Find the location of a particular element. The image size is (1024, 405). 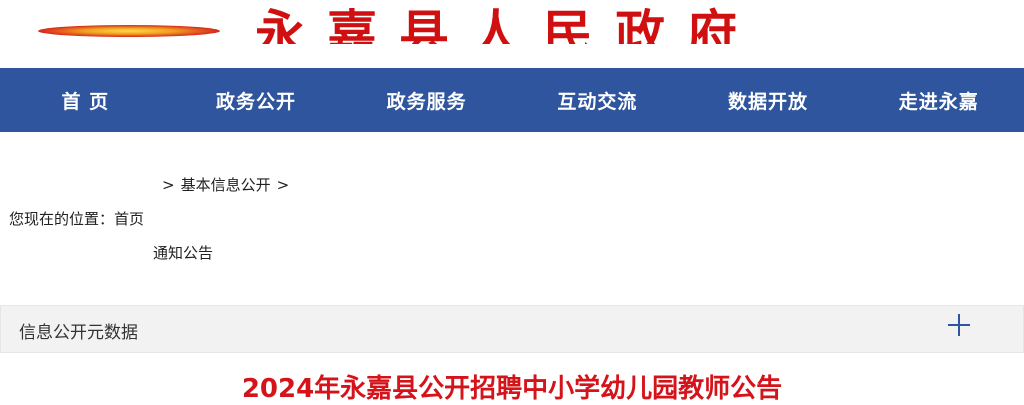

breadcrumb-prefix: 您现在的位置： is located at coordinates (62, 219).